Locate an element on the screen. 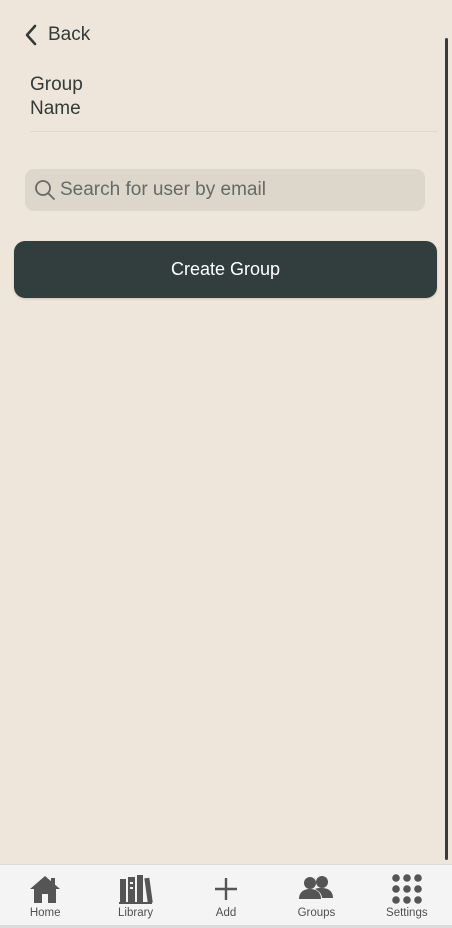  tab-bar: Home Library Add Groups Settings is located at coordinates (226, 896).